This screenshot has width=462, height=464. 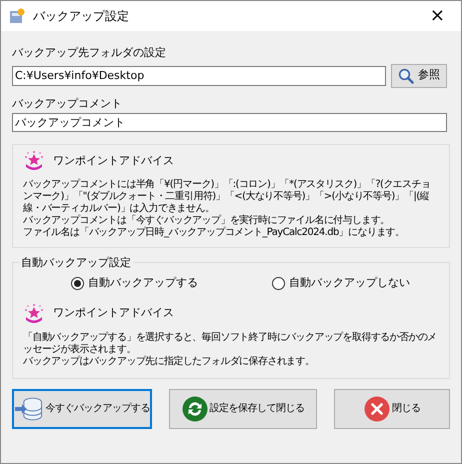 What do you see at coordinates (214, 233) in the screenshot?
I see `advice-text: ファイル名は「バックアップ日時_バックアップコメント_PayCalc2024.db」になります。` at bounding box center [214, 233].